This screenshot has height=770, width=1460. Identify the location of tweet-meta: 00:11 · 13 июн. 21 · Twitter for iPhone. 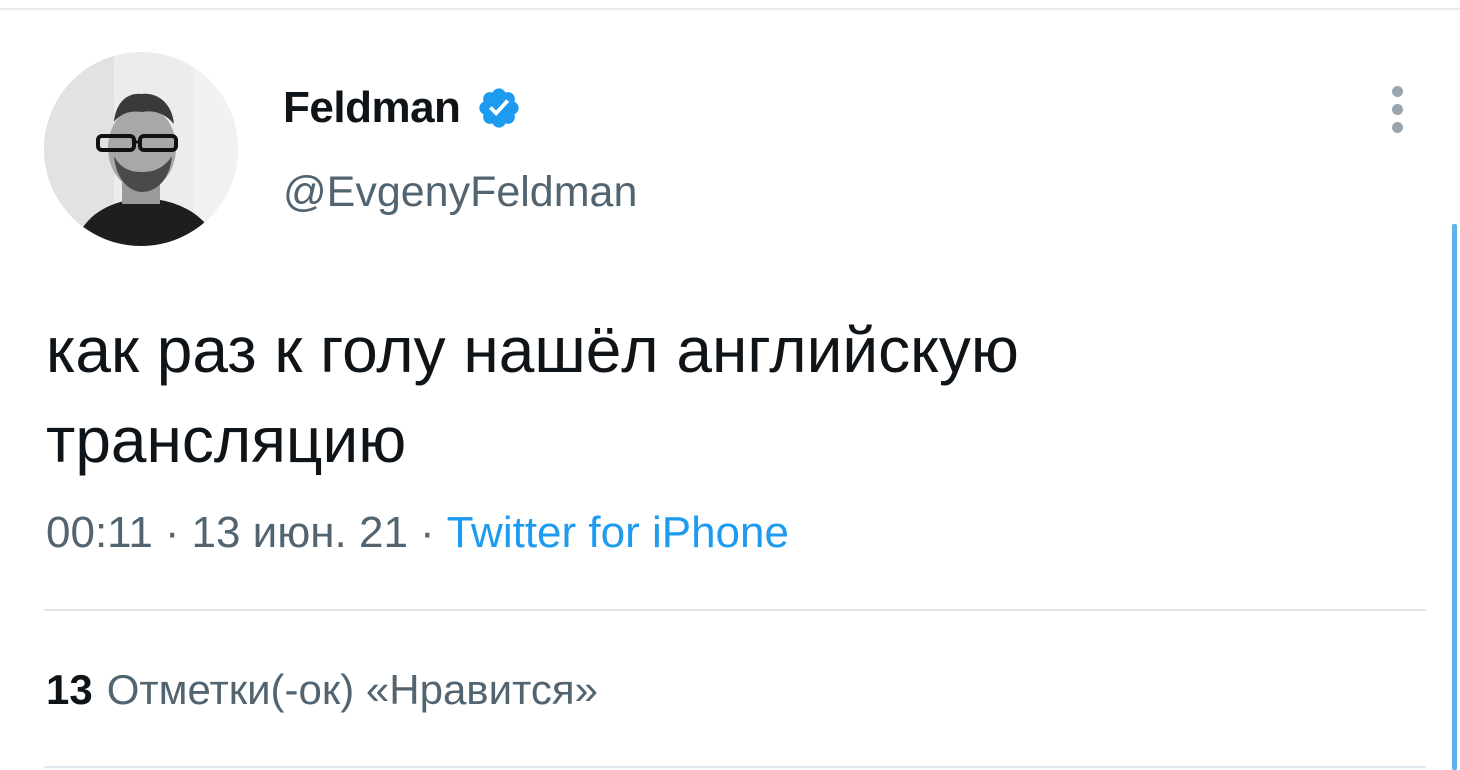
(417, 533).